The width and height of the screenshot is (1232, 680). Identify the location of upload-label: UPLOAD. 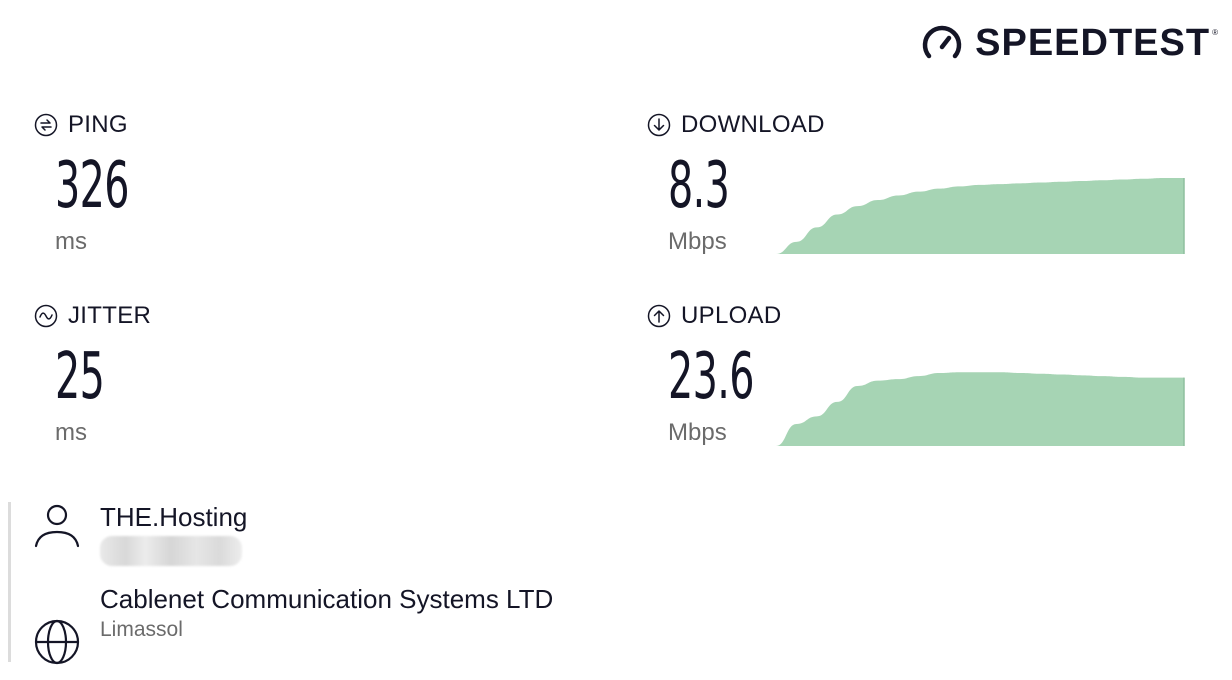
(731, 315).